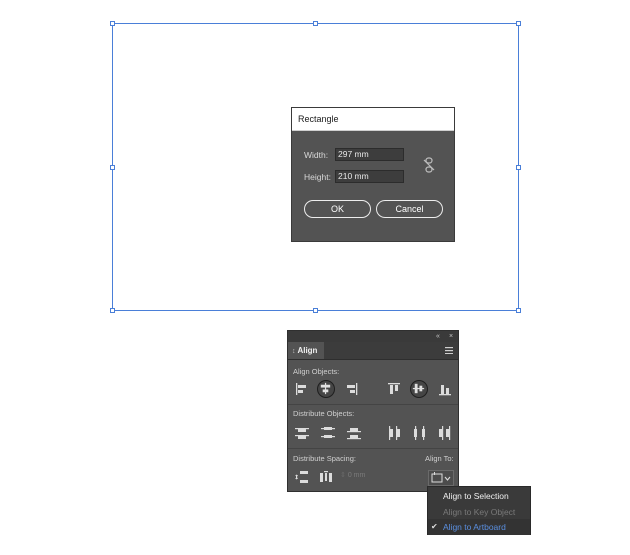 Image resolution: width=630 pixels, height=555 pixels. Describe the element at coordinates (315, 310) in the screenshot. I see `selection-handle-bottom-middle` at that location.